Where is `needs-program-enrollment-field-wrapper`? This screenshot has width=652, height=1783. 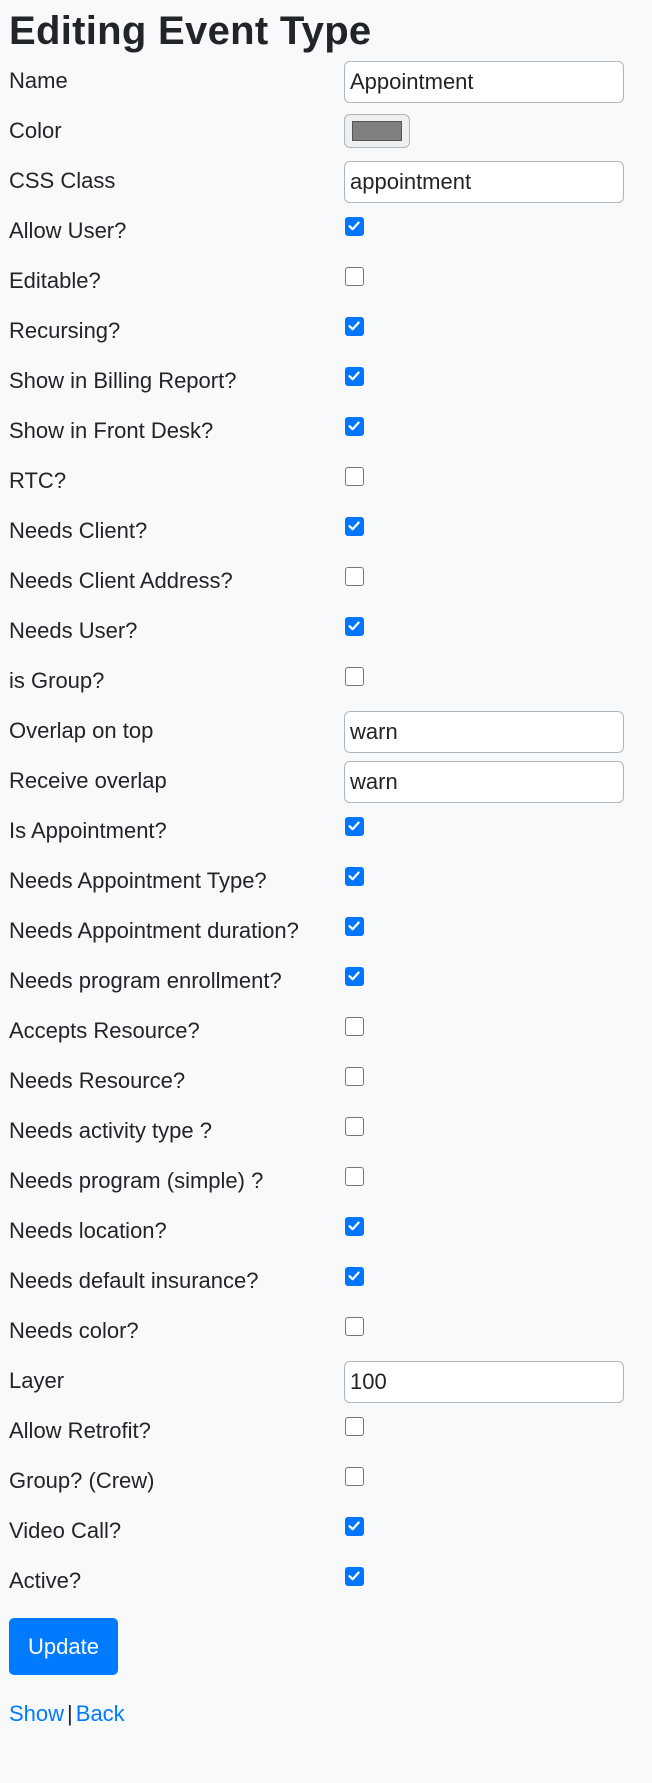
needs-program-enrollment-field-wrapper is located at coordinates (493, 975).